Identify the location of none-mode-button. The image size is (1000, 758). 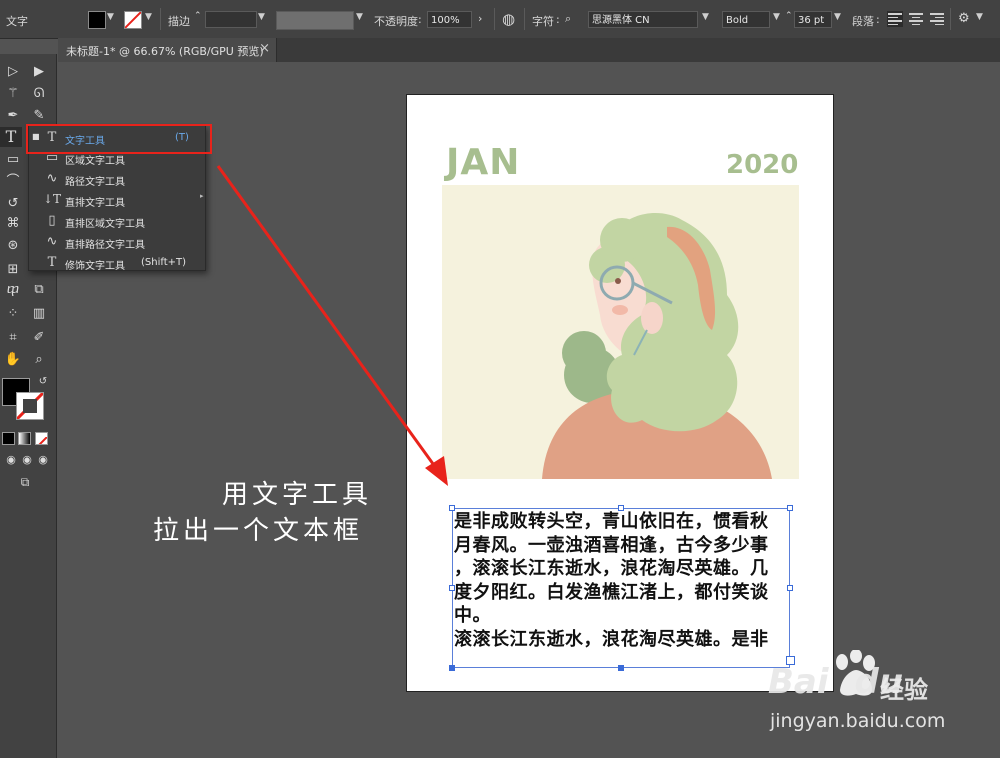
(41, 438).